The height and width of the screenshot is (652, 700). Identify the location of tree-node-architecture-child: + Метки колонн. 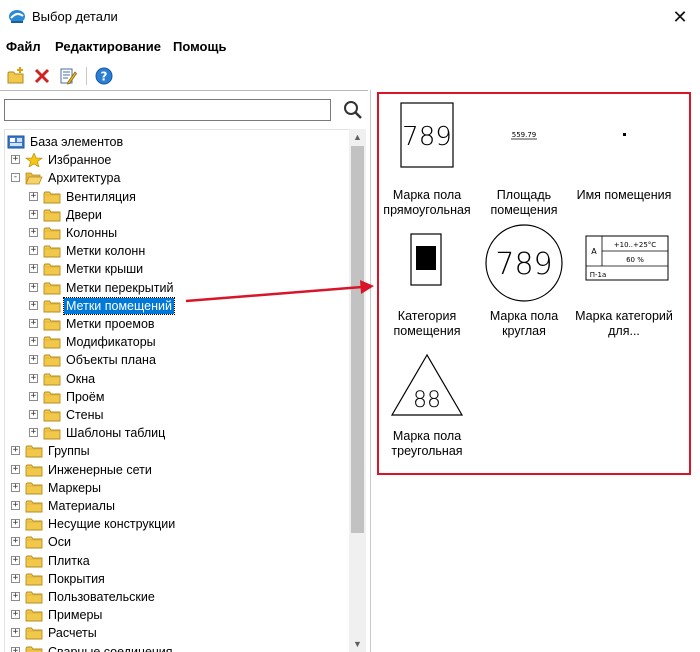
(177, 251).